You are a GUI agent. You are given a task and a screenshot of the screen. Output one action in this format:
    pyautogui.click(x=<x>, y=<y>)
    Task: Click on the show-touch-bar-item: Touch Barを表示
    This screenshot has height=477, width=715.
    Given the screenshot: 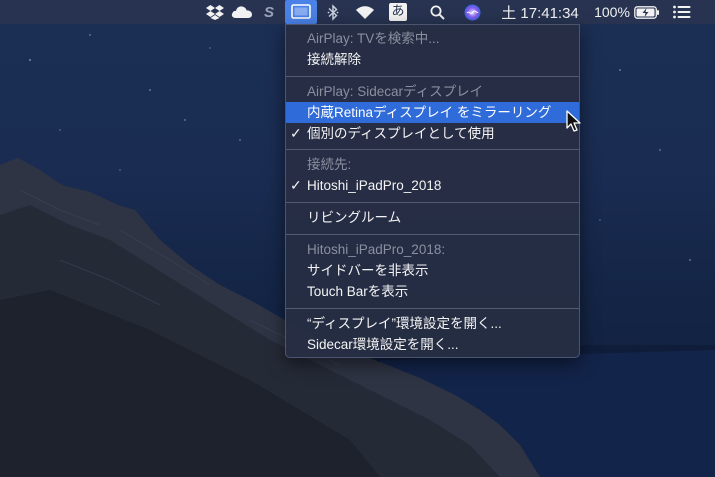 What is the action you would take?
    pyautogui.click(x=432, y=291)
    